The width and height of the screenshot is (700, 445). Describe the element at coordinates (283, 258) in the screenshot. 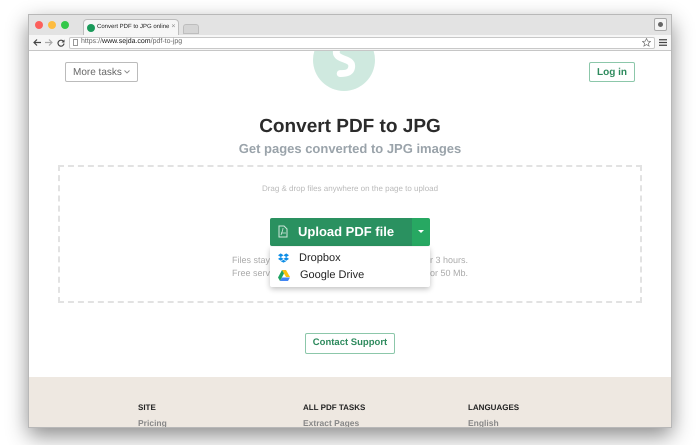

I see `dropbox-icon` at that location.